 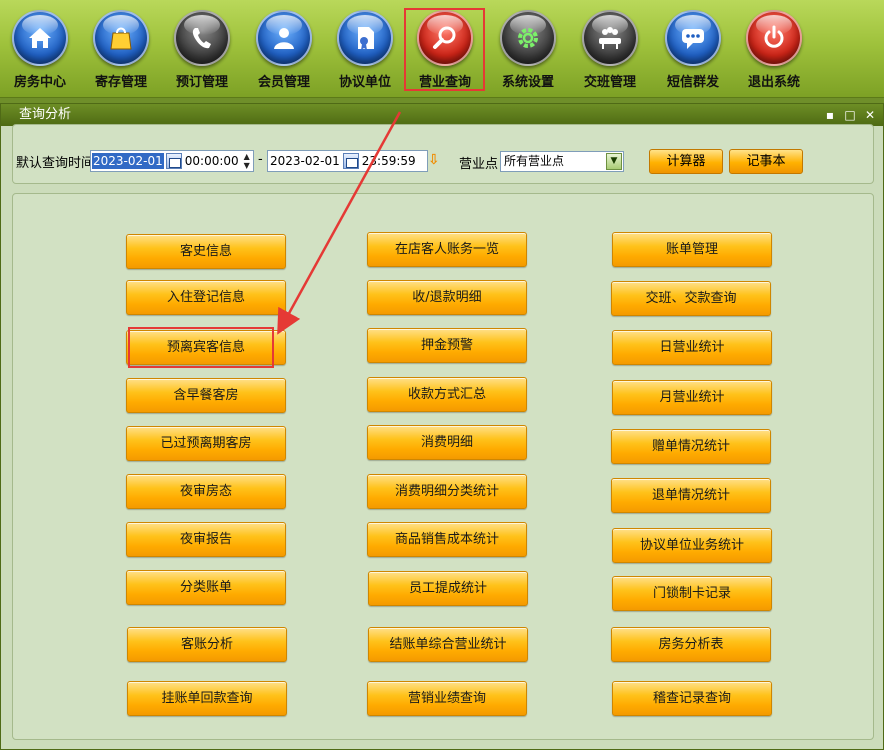 I want to click on audit-records-query-button: 稽查记录查询, so click(x=692, y=698).